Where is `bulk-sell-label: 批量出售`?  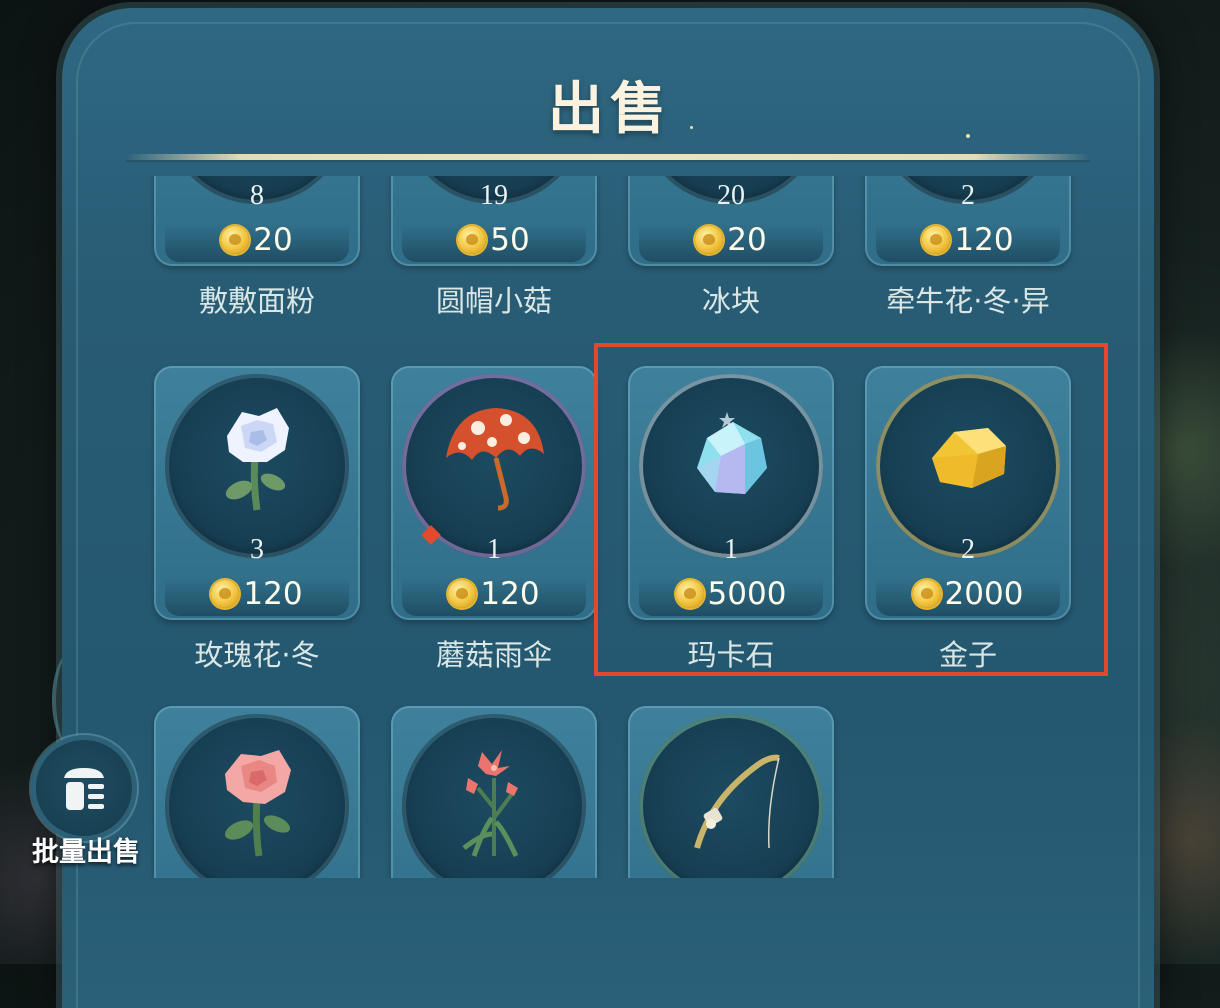 bulk-sell-label: 批量出售 is located at coordinates (86, 849).